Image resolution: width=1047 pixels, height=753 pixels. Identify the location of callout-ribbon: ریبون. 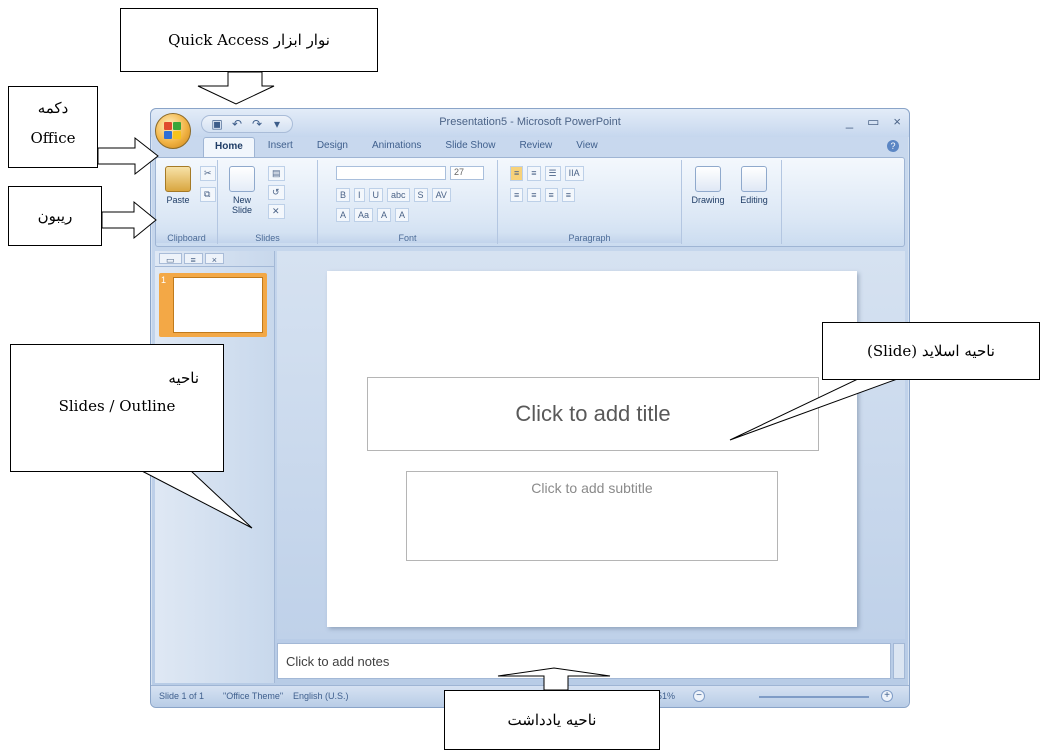
(55, 216).